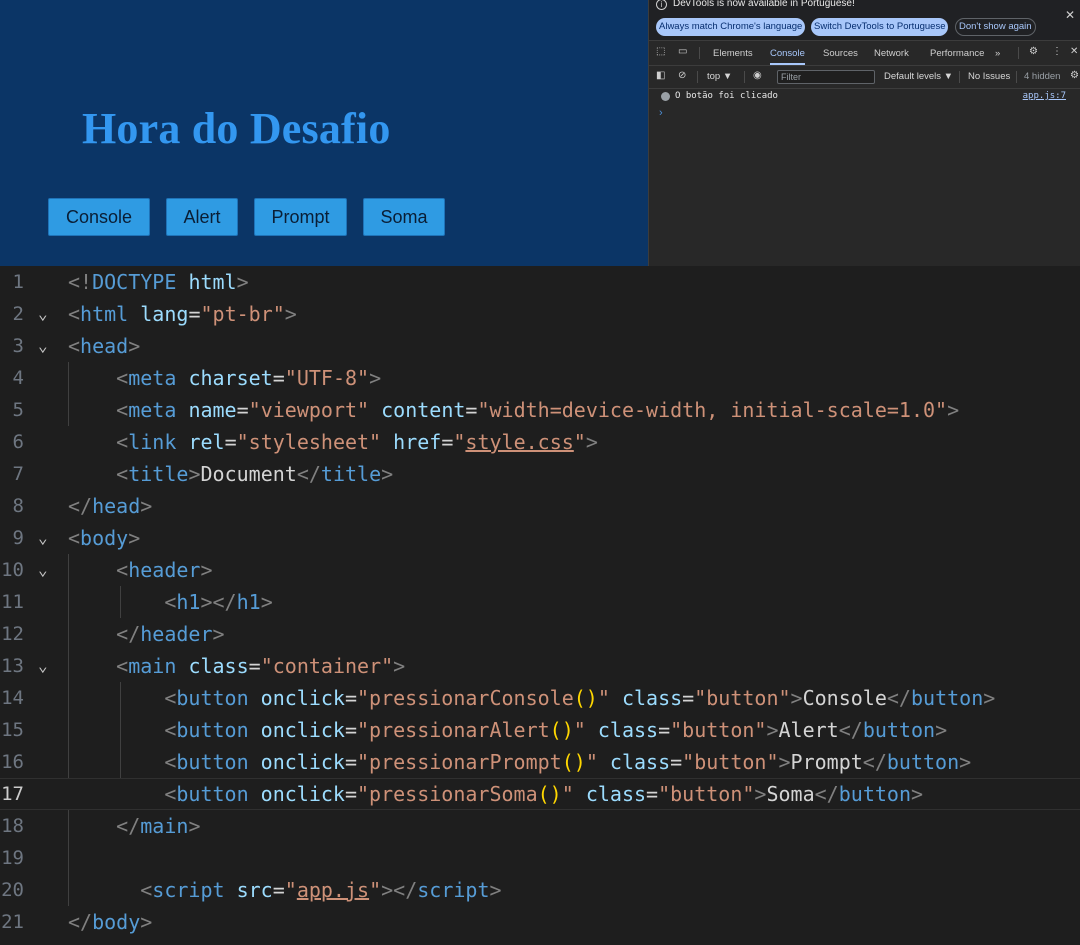  I want to click on tab-console: Console, so click(787, 53).